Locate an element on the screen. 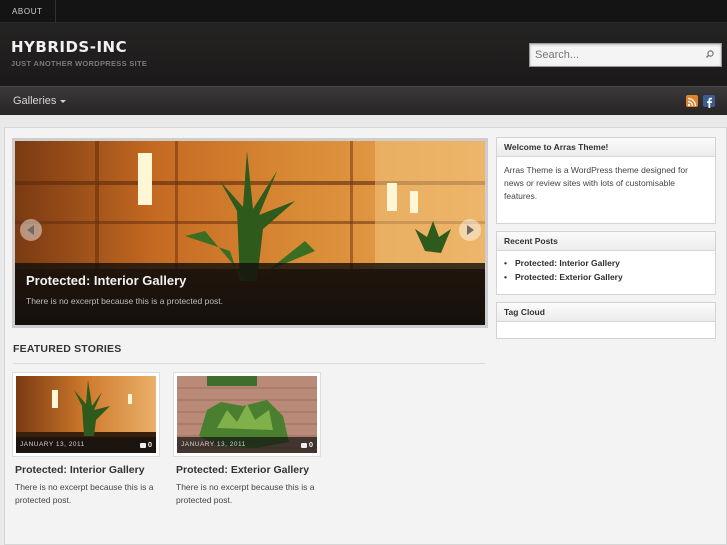 The height and width of the screenshot is (545, 727). post-title: Protected: Exterior Gallery is located at coordinates (249, 470).